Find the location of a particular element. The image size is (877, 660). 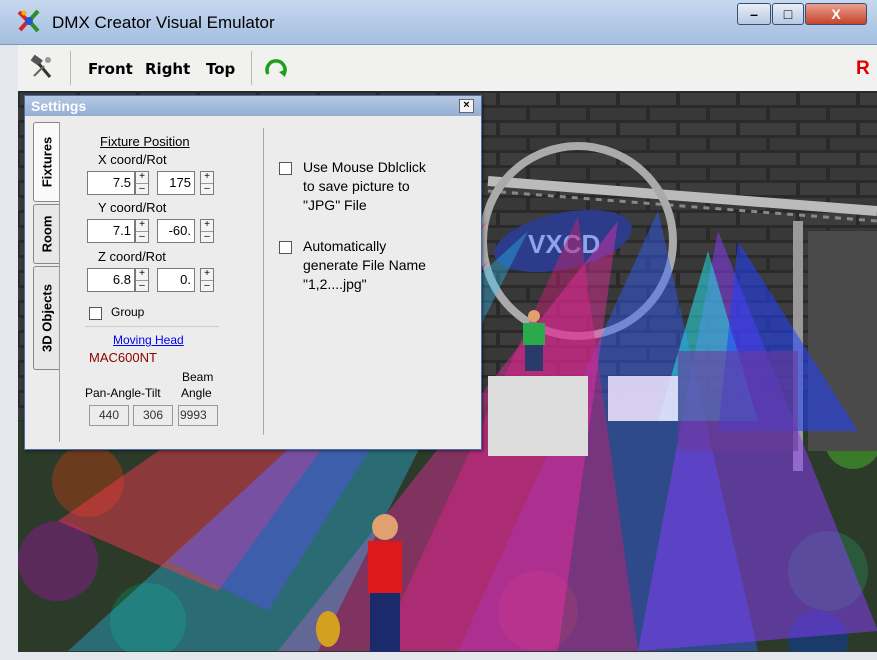

window-title: DMX Creator Visual Emulator is located at coordinates (163, 22).